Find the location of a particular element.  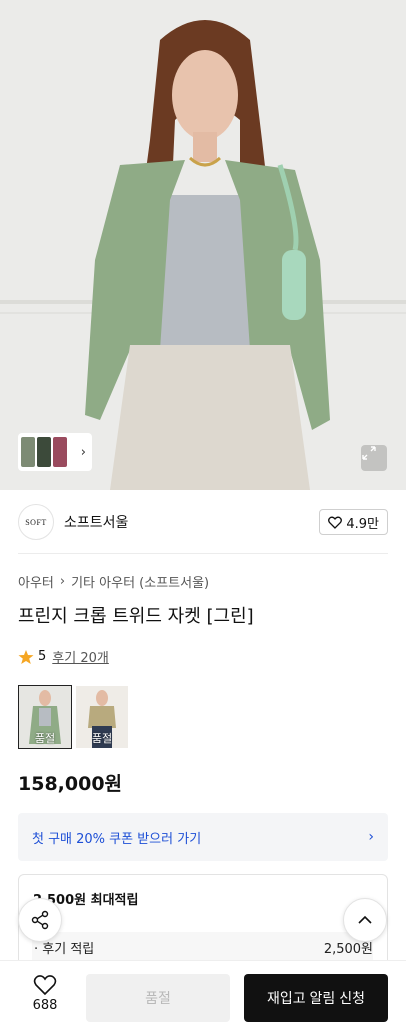

rating-row: 5 후기 20개 is located at coordinates (63, 656).